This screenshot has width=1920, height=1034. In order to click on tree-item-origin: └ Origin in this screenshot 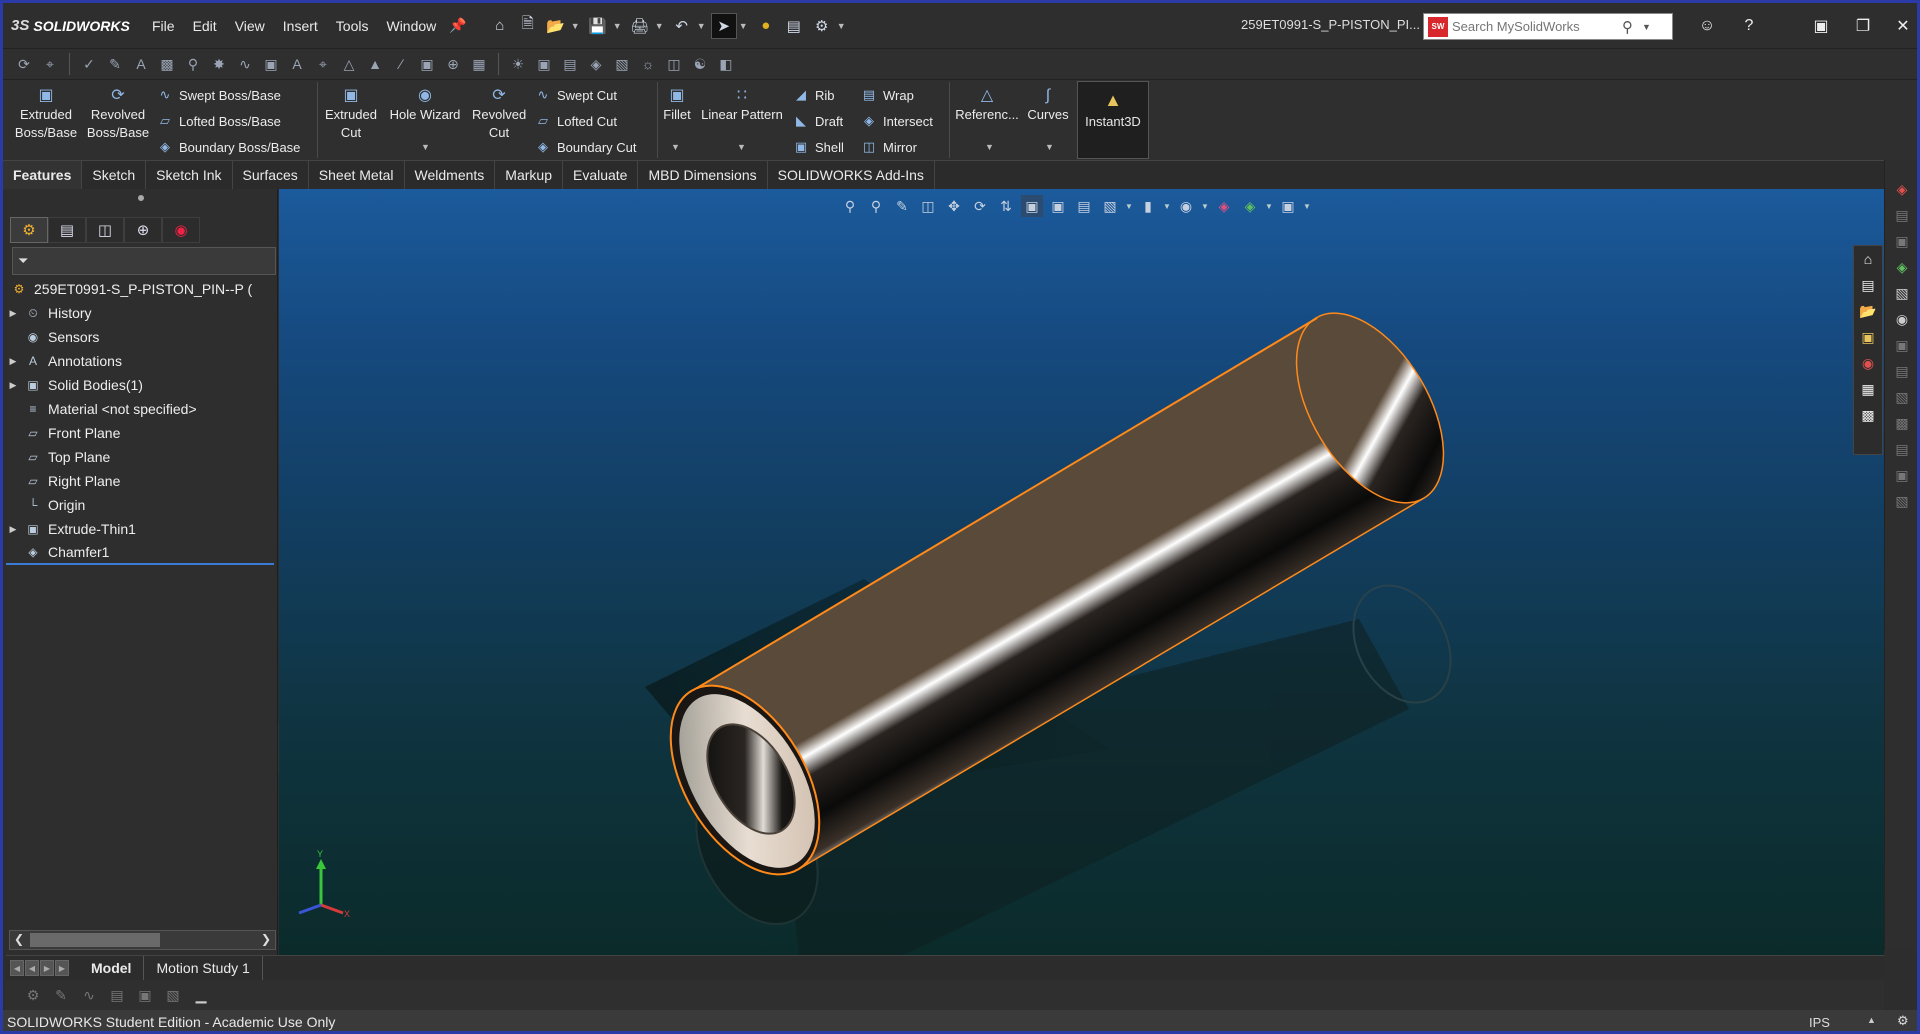, I will do `click(142, 505)`.